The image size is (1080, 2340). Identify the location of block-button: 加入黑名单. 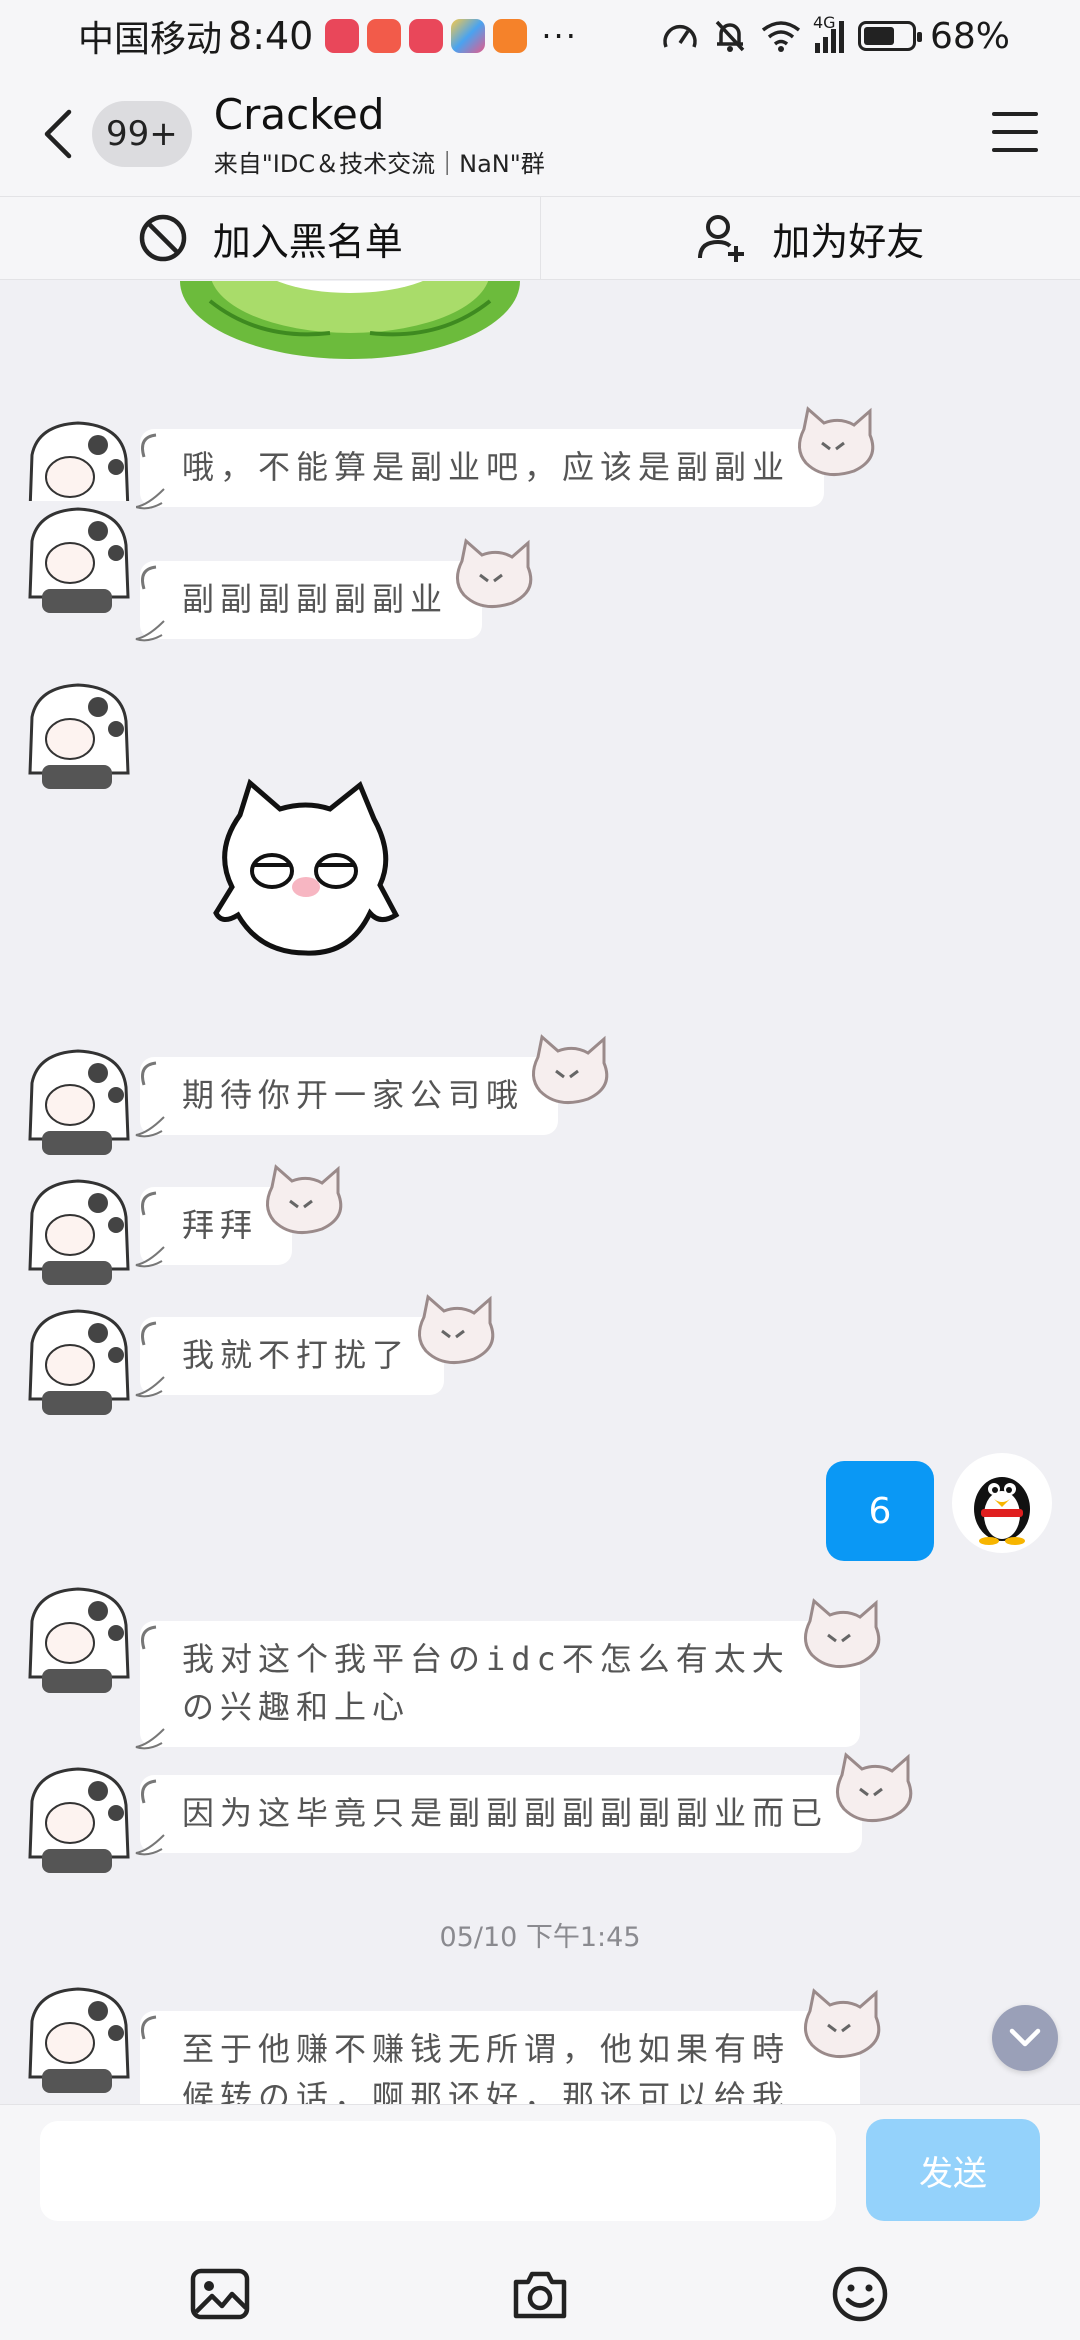
(270, 238).